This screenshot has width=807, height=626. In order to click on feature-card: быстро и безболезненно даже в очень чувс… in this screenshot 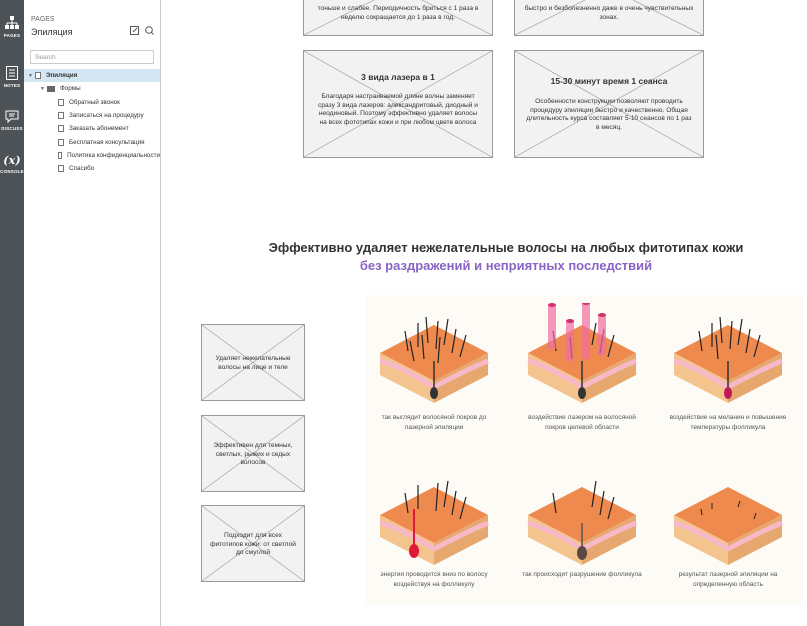, I will do `click(609, 18)`.